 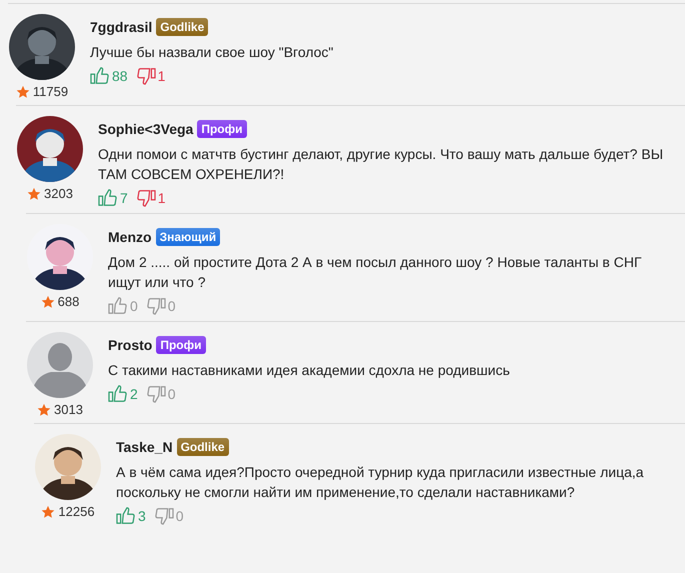 What do you see at coordinates (130, 345) in the screenshot?
I see `author-name: Prosto` at bounding box center [130, 345].